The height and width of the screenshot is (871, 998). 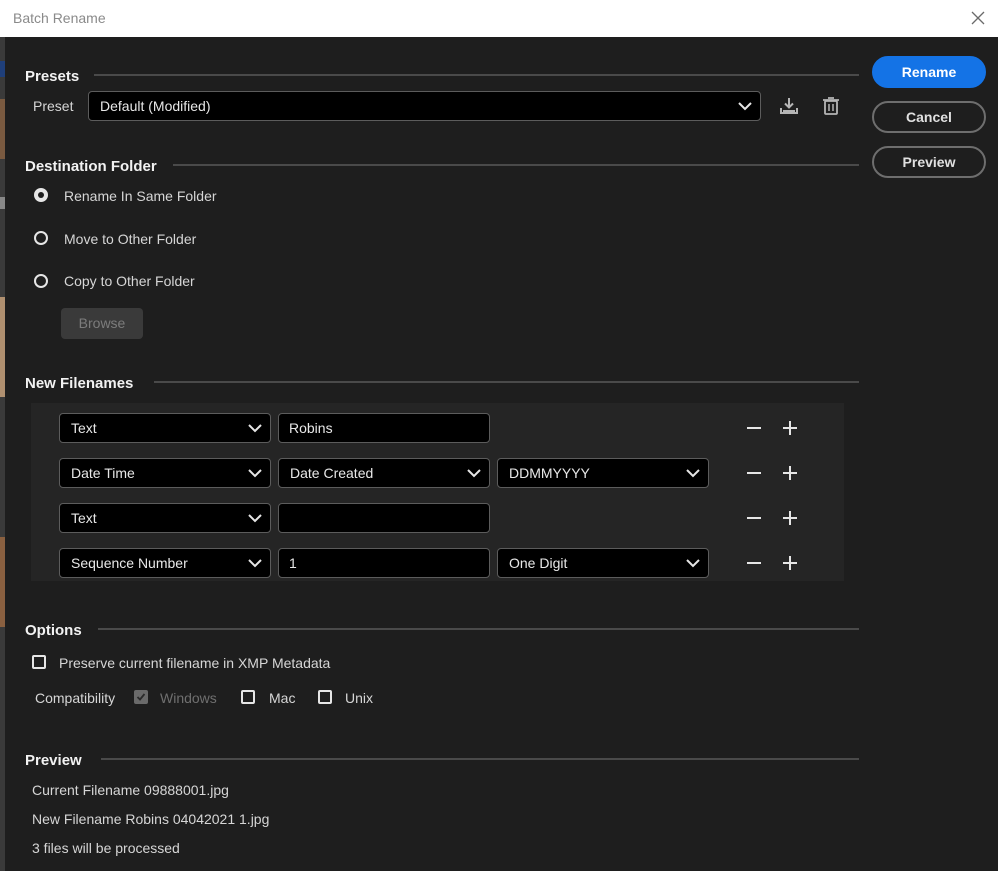 I want to click on current-filename-text: Current Filename 09888001.jpg, so click(x=130, y=790).